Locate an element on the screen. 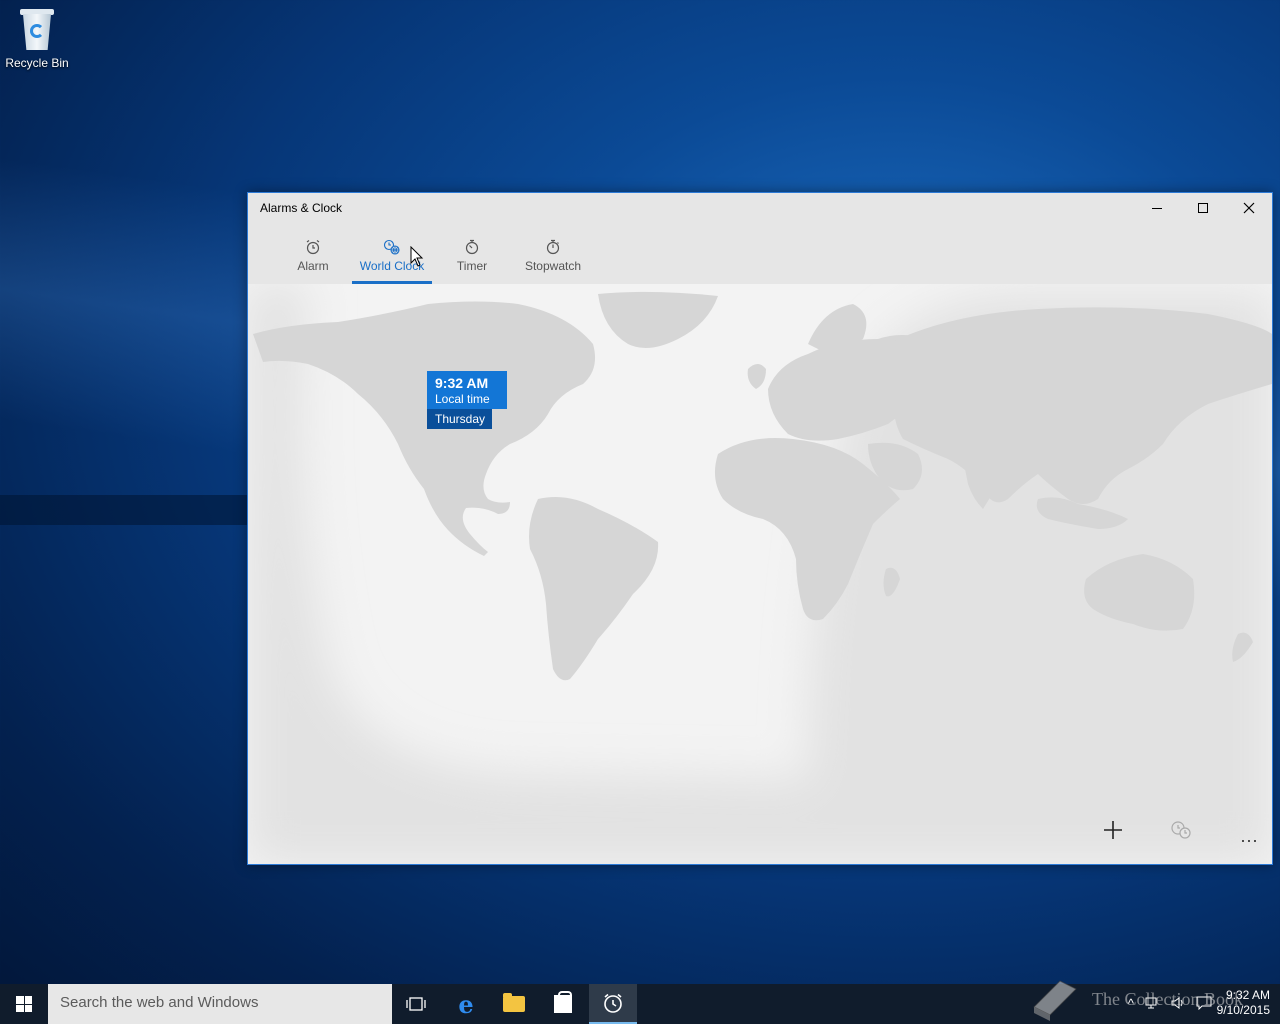  local-time-caption: Local time is located at coordinates (462, 399).